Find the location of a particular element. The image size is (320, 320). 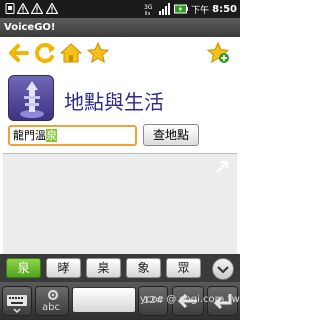

space-key is located at coordinates (104, 300).